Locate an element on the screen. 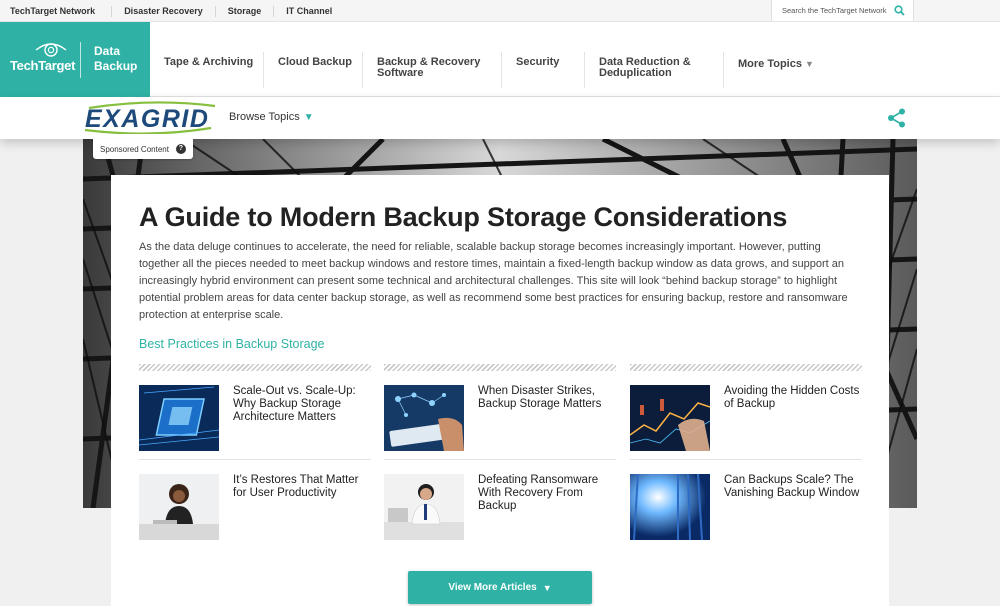 Image resolution: width=1000 pixels, height=606 pixels. exagrid-logo: EXAGRID is located at coordinates (151, 117).